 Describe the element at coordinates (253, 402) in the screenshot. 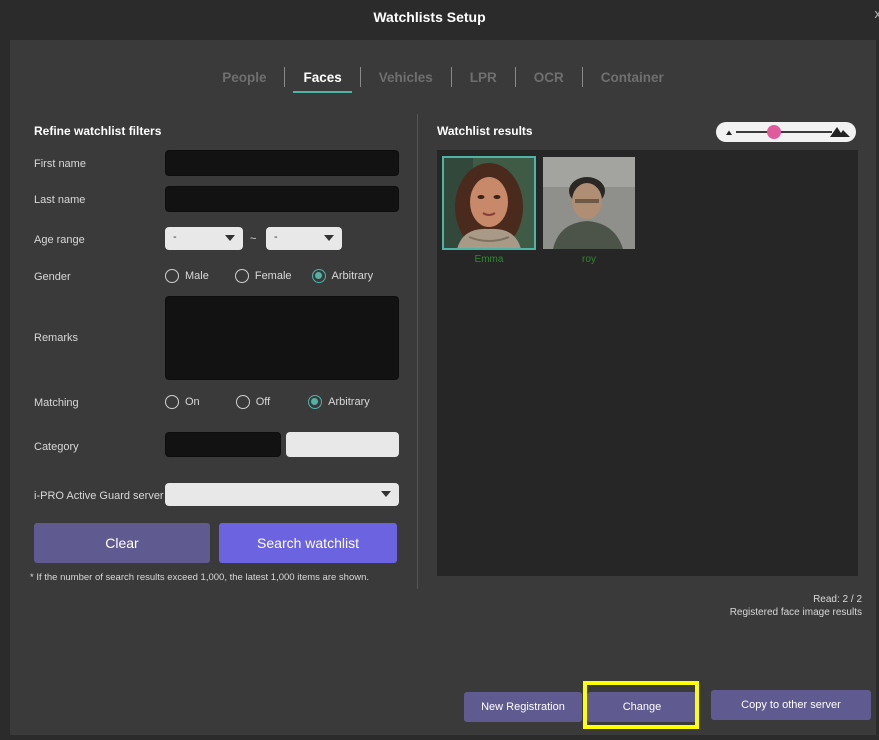

I see `matching-off-radio: Off` at that location.